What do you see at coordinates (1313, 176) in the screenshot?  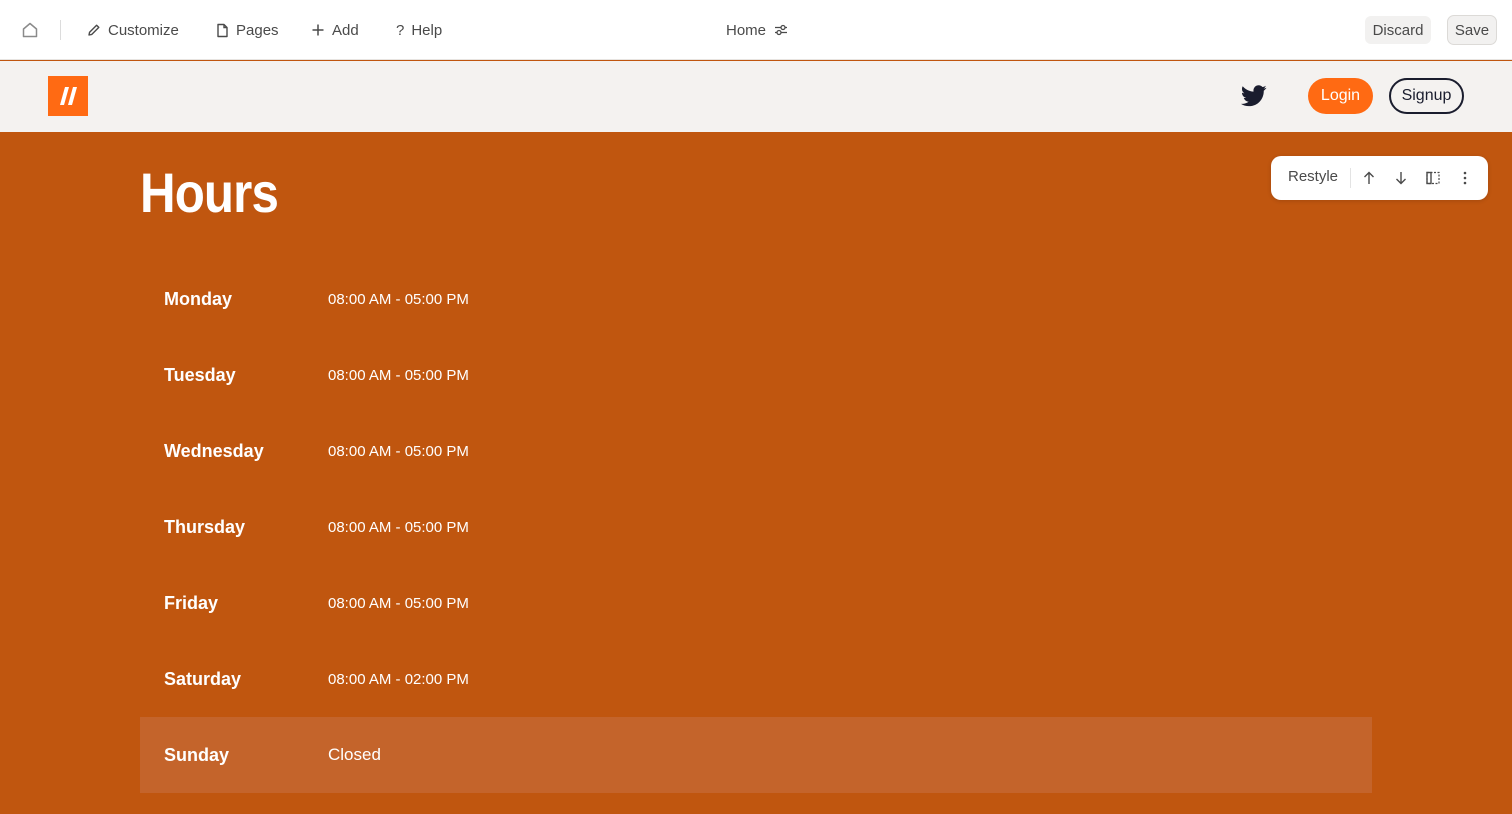 I see `restyle-button: Restyle` at bounding box center [1313, 176].